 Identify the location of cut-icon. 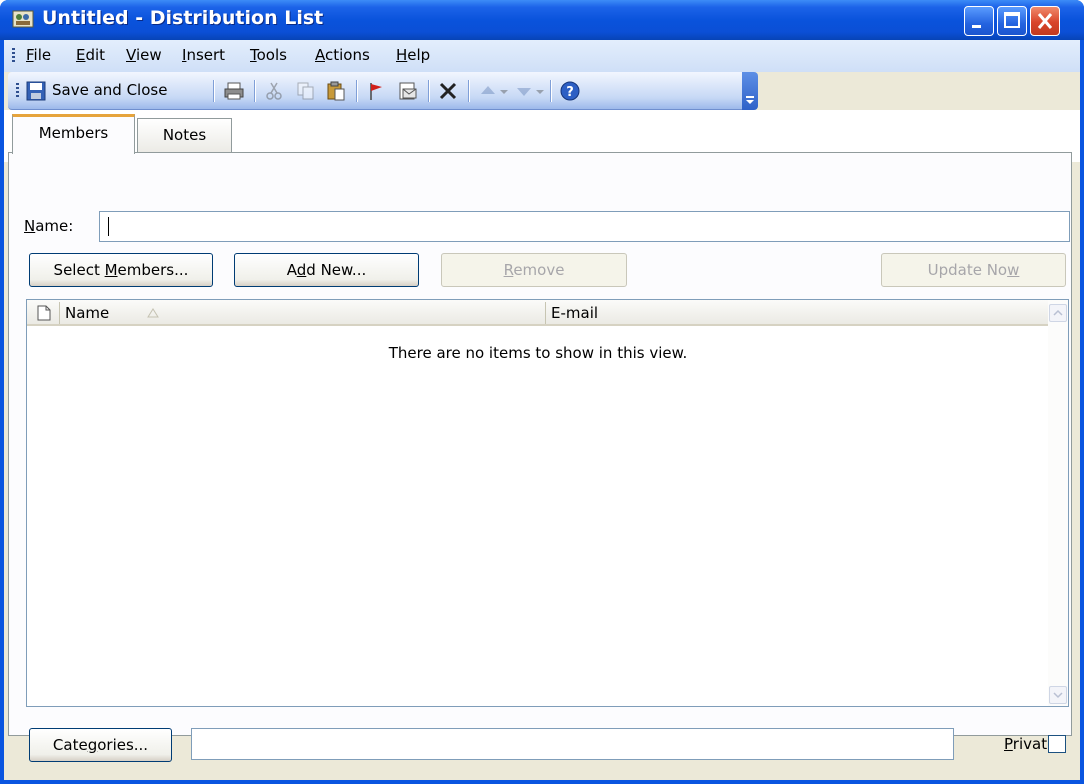
(274, 91).